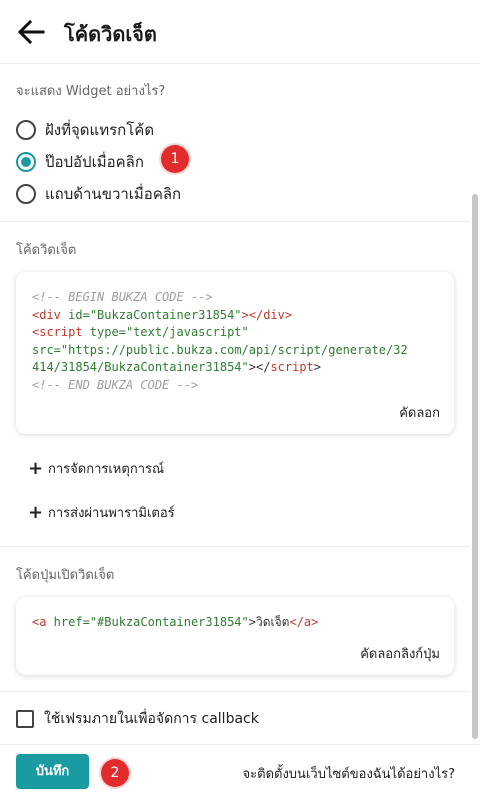  What do you see at coordinates (419, 412) in the screenshot?
I see `copy-code-button: คัดลอก` at bounding box center [419, 412].